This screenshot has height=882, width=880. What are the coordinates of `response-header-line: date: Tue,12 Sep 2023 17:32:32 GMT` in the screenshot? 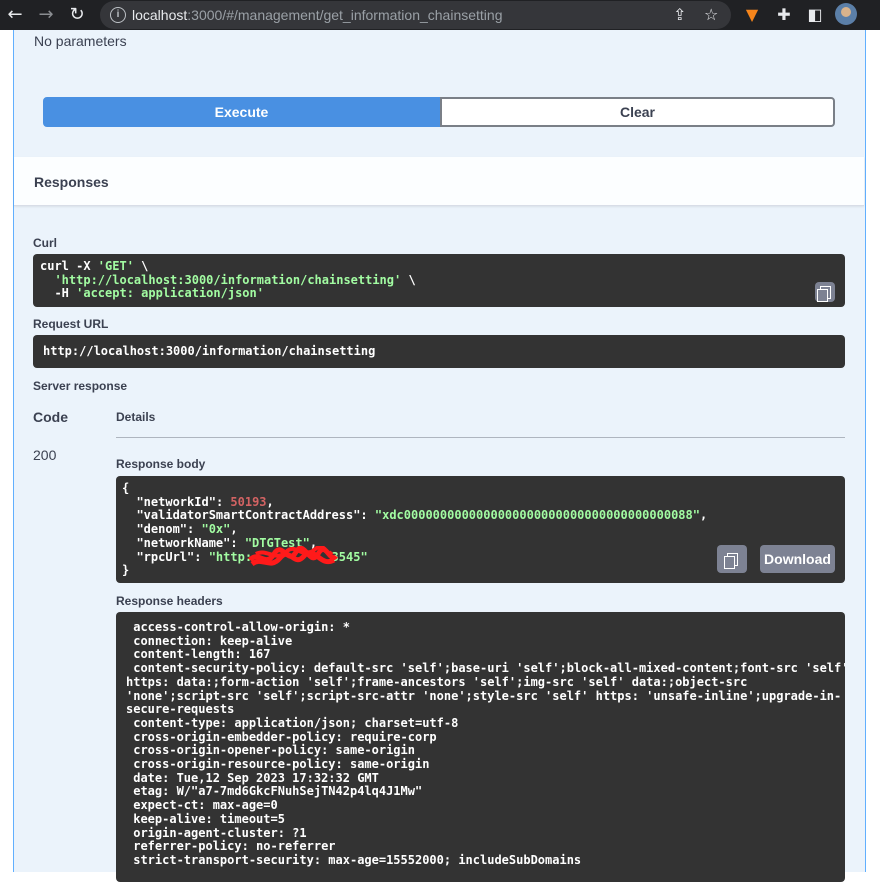 It's located at (256, 777).